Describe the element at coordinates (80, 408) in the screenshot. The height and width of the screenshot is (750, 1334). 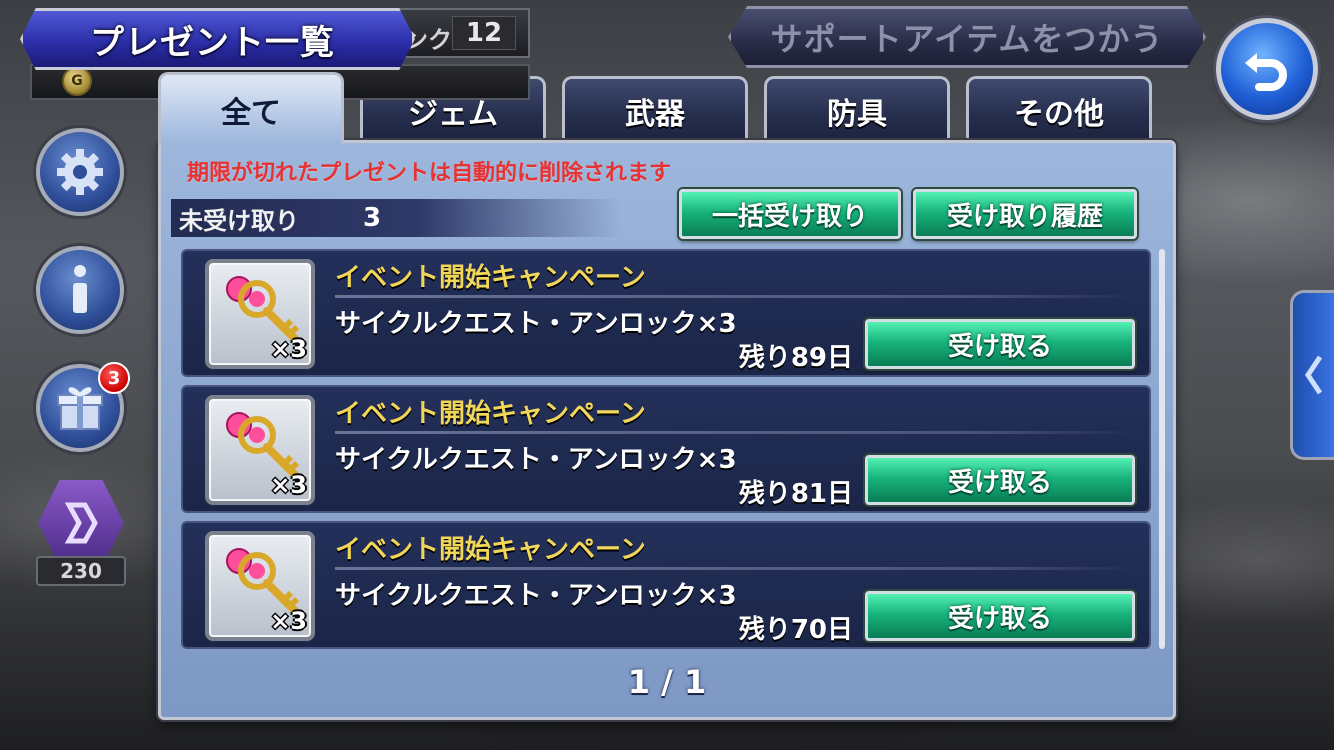
I see `gift-icon` at that location.